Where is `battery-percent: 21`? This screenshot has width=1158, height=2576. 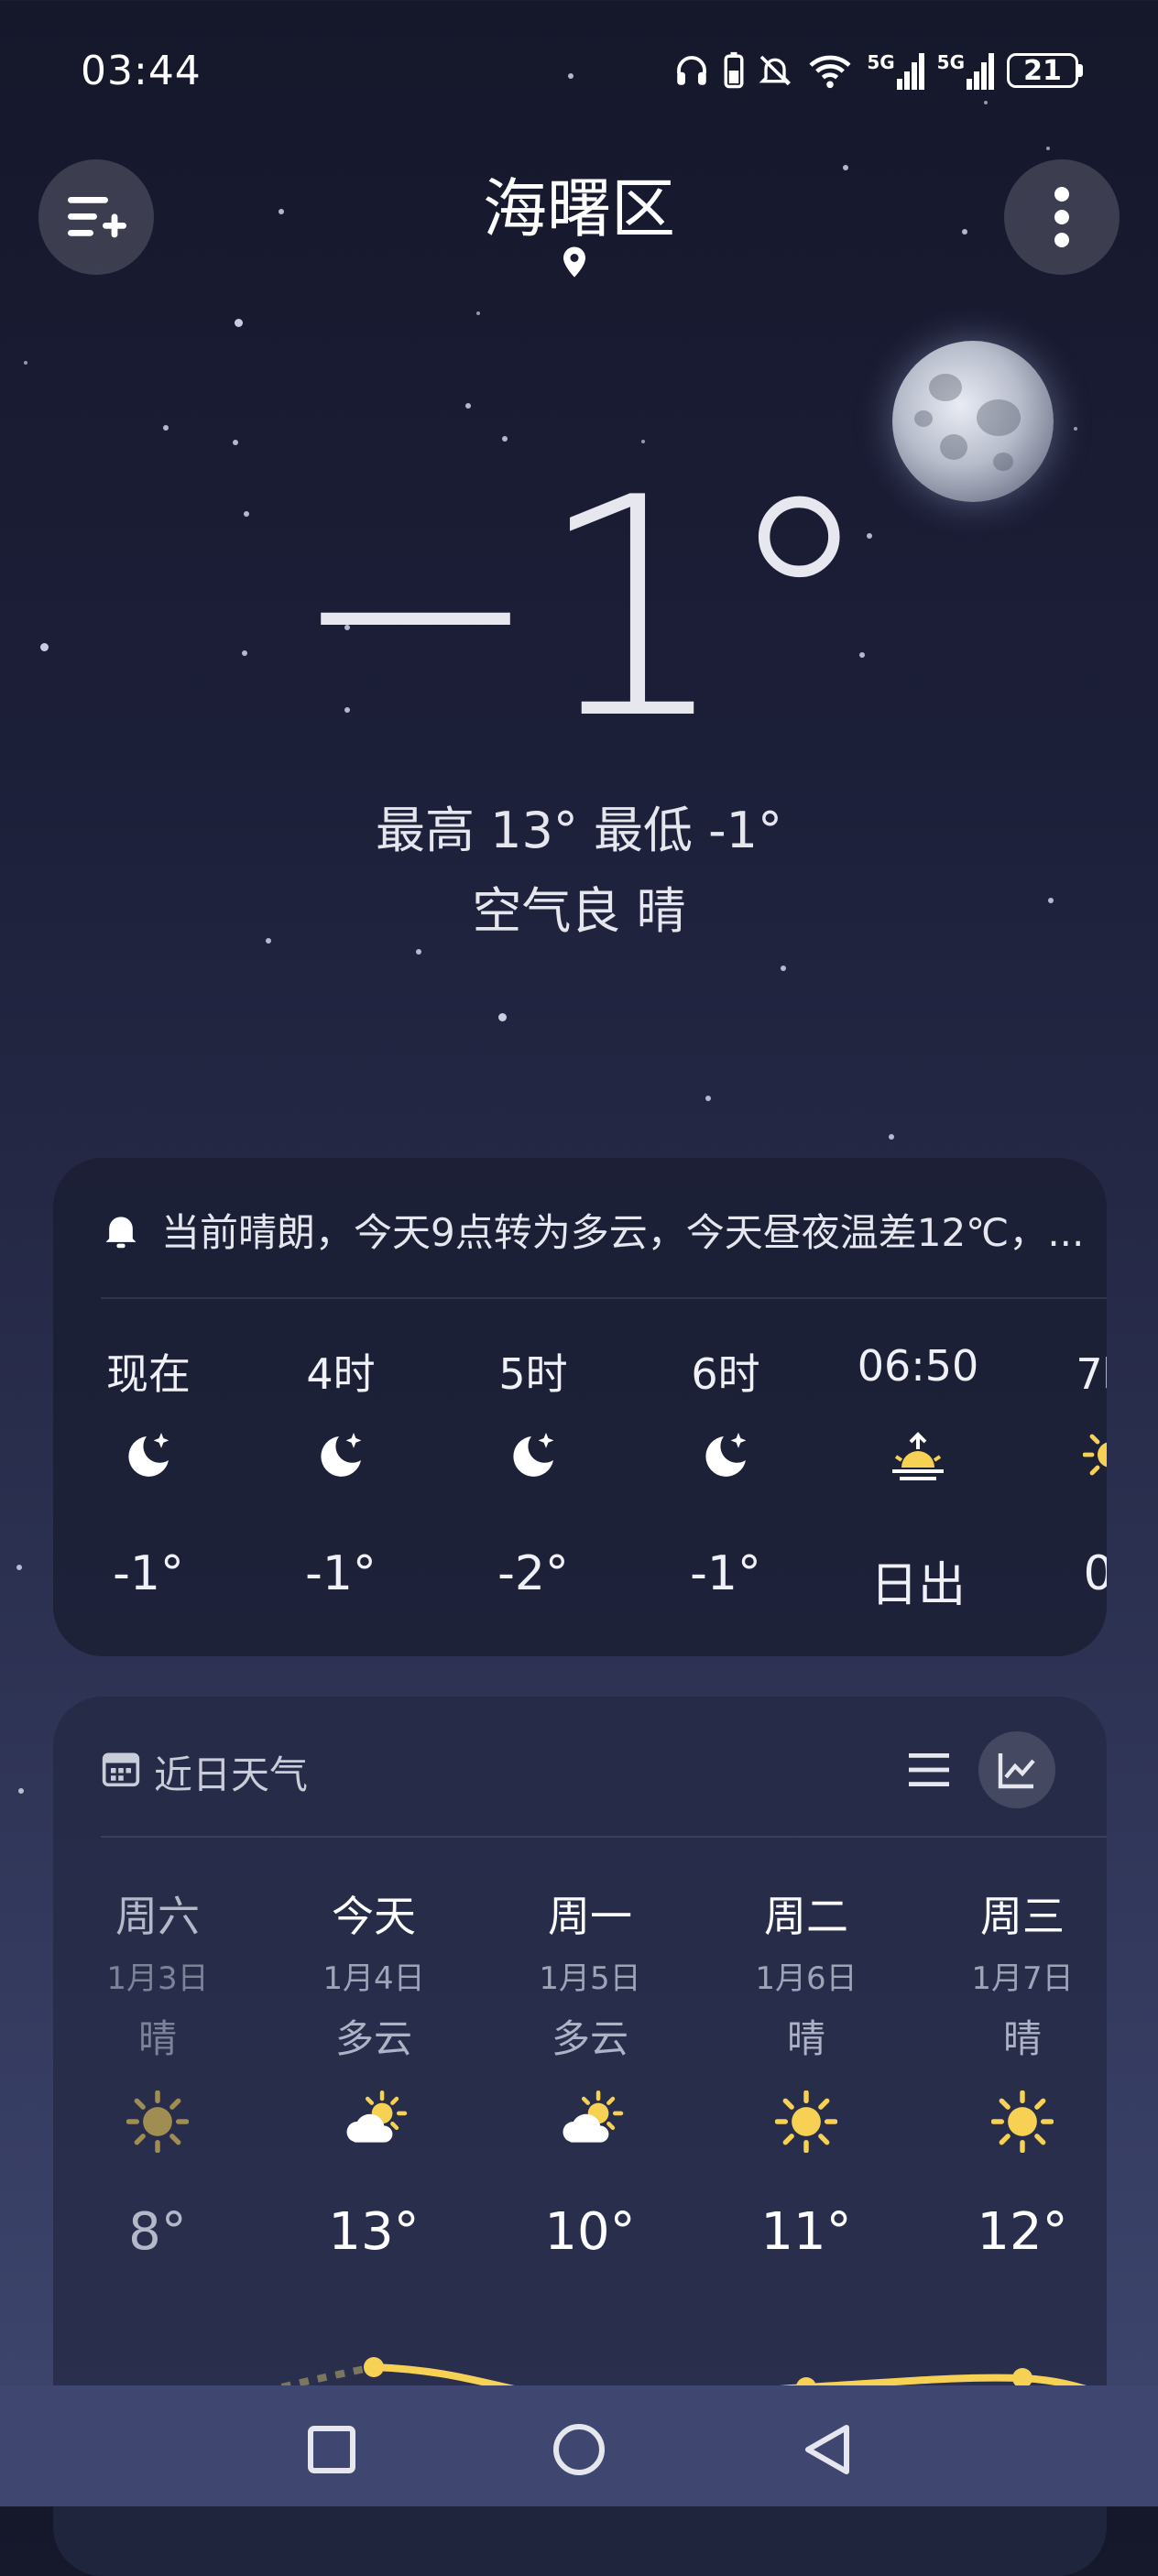 battery-percent: 21 is located at coordinates (1042, 70).